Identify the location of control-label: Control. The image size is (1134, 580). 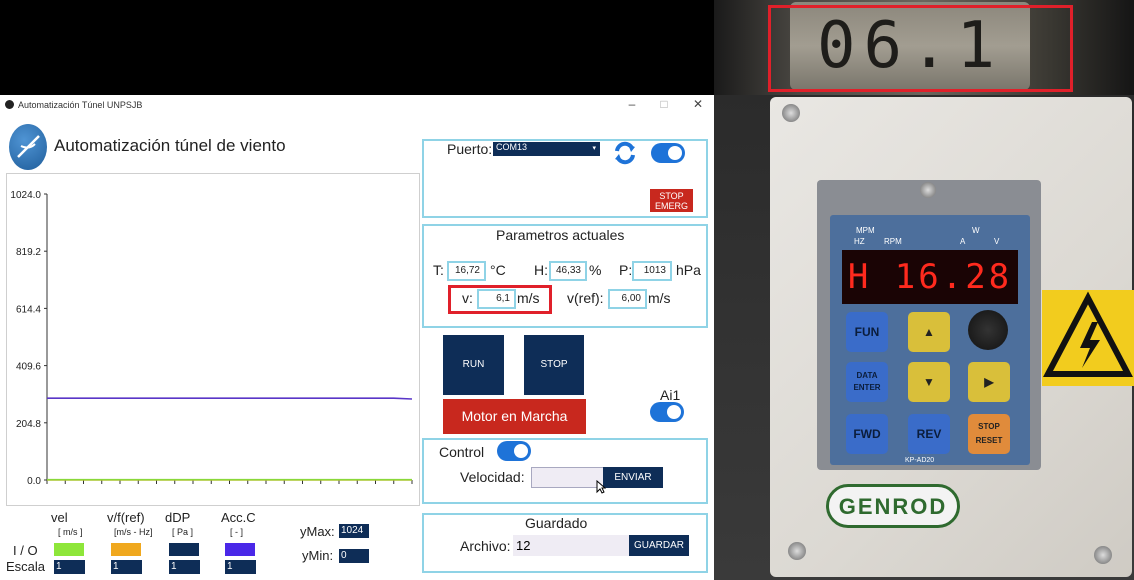
(462, 452).